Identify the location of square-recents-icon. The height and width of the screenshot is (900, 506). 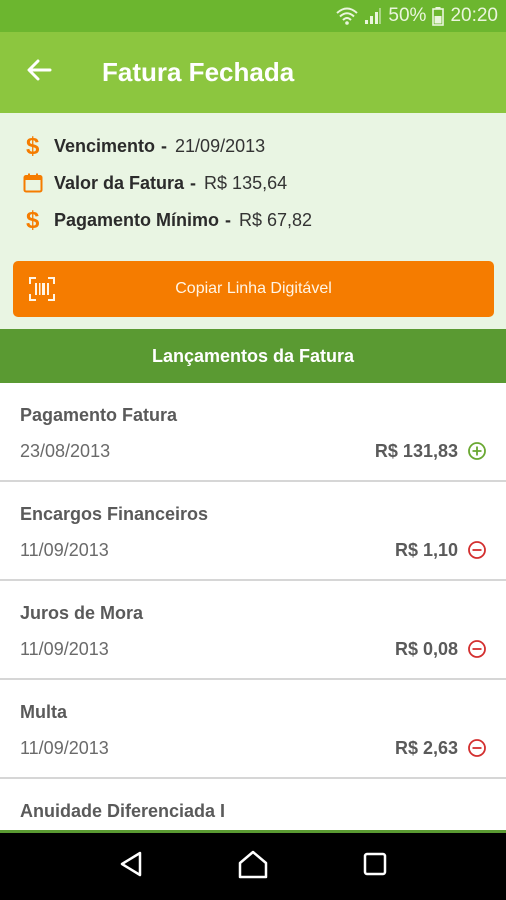
(375, 866).